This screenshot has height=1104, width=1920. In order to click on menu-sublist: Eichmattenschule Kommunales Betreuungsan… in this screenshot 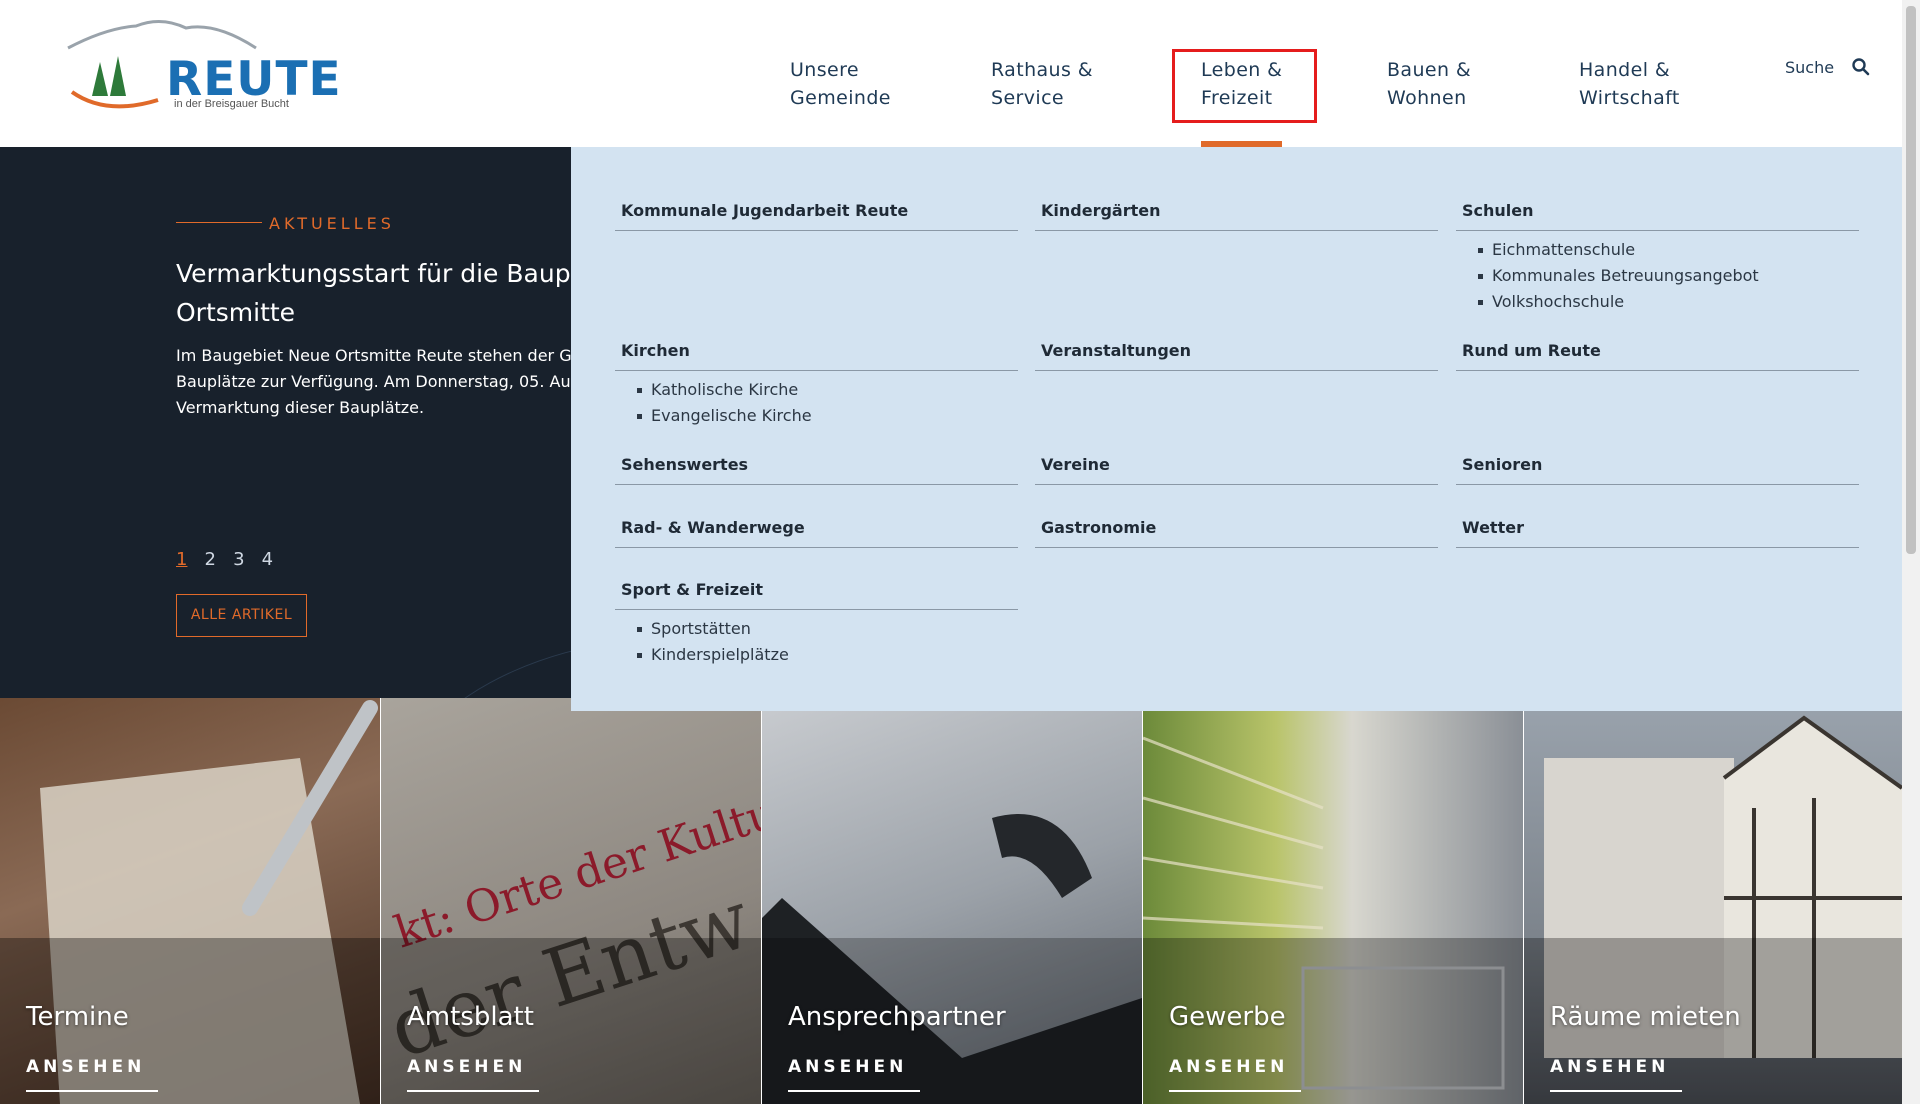, I will do `click(1657, 273)`.